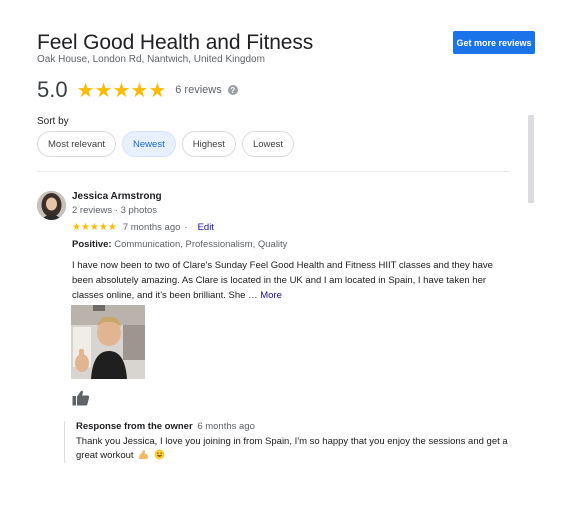 This screenshot has height=510, width=571. Describe the element at coordinates (134, 426) in the screenshot. I see `owner-response-title: Response from the owner` at that location.